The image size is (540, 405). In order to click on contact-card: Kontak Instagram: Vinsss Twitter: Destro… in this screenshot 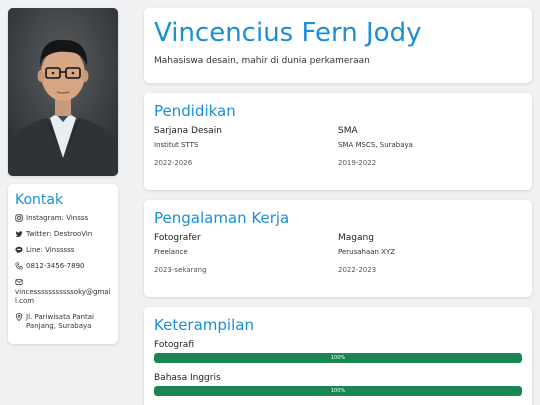, I will do `click(63, 264)`.